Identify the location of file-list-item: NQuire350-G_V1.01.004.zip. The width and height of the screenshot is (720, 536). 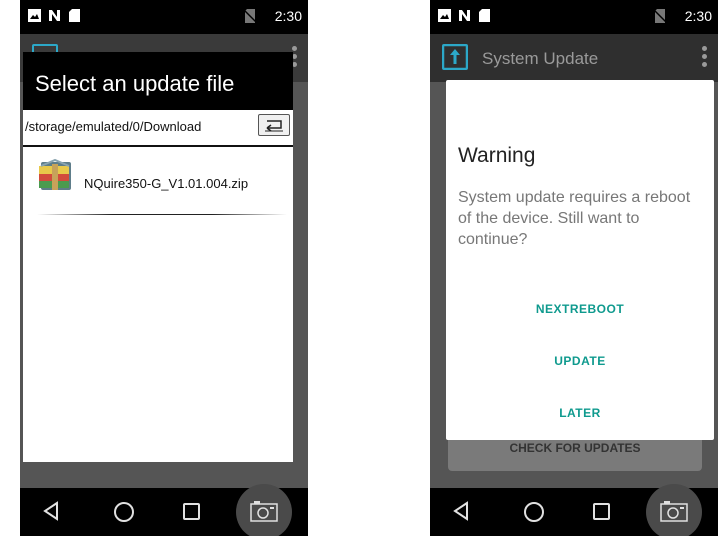
(158, 181).